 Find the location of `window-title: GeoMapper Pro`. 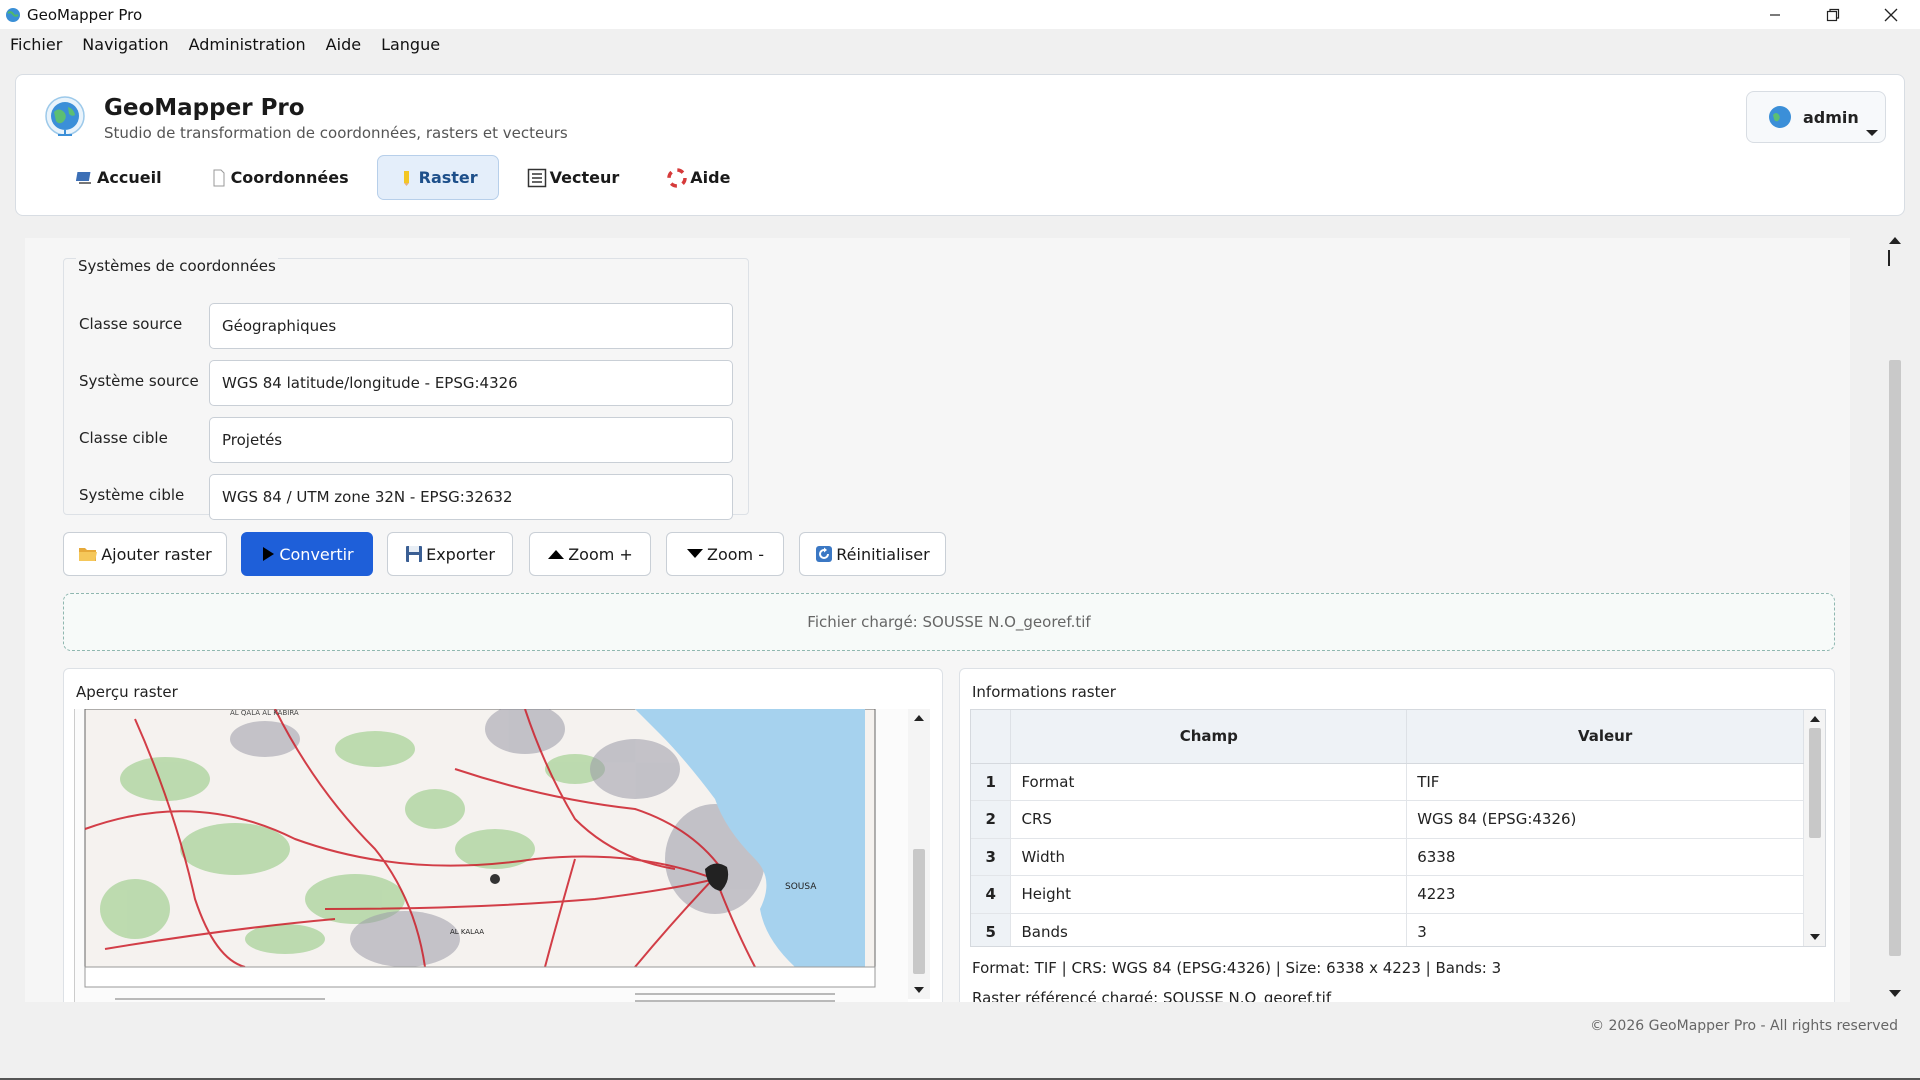

window-title: GeoMapper Pro is located at coordinates (85, 14).